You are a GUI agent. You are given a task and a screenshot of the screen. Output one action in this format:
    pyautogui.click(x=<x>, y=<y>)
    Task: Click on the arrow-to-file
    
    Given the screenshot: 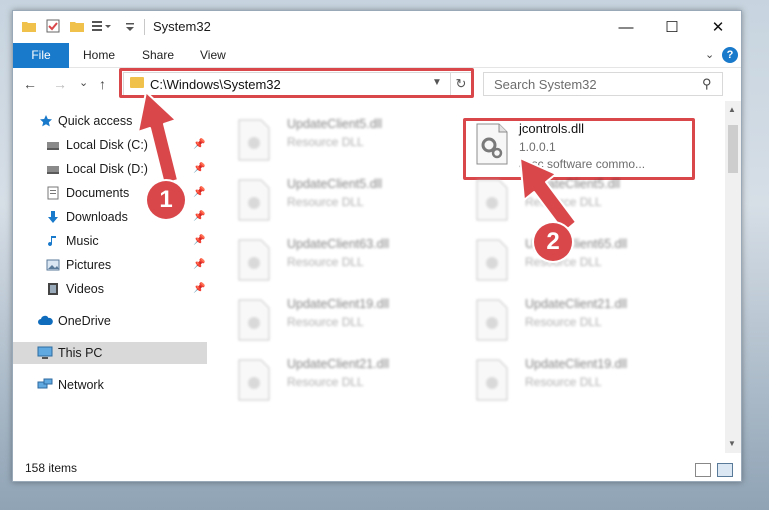 What is the action you would take?
    pyautogui.click(x=548, y=195)
    